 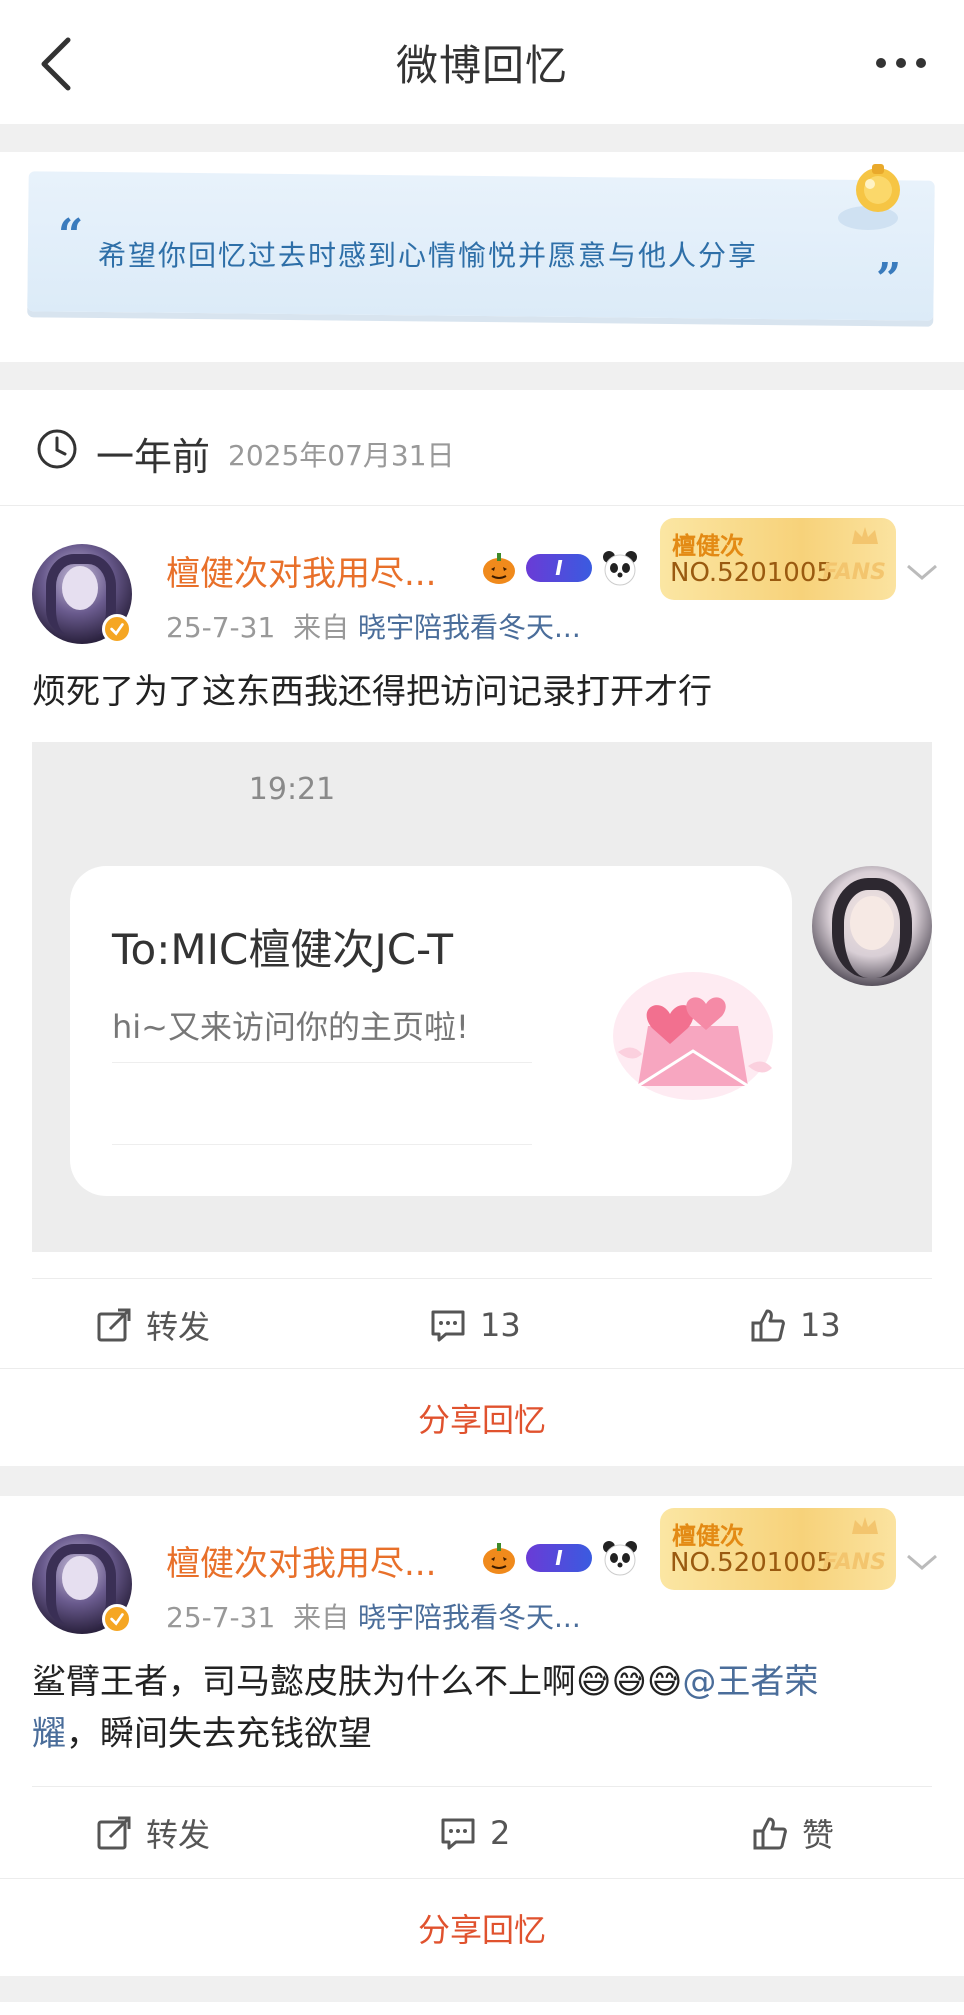 What do you see at coordinates (57, 449) in the screenshot?
I see `clock-icon` at bounding box center [57, 449].